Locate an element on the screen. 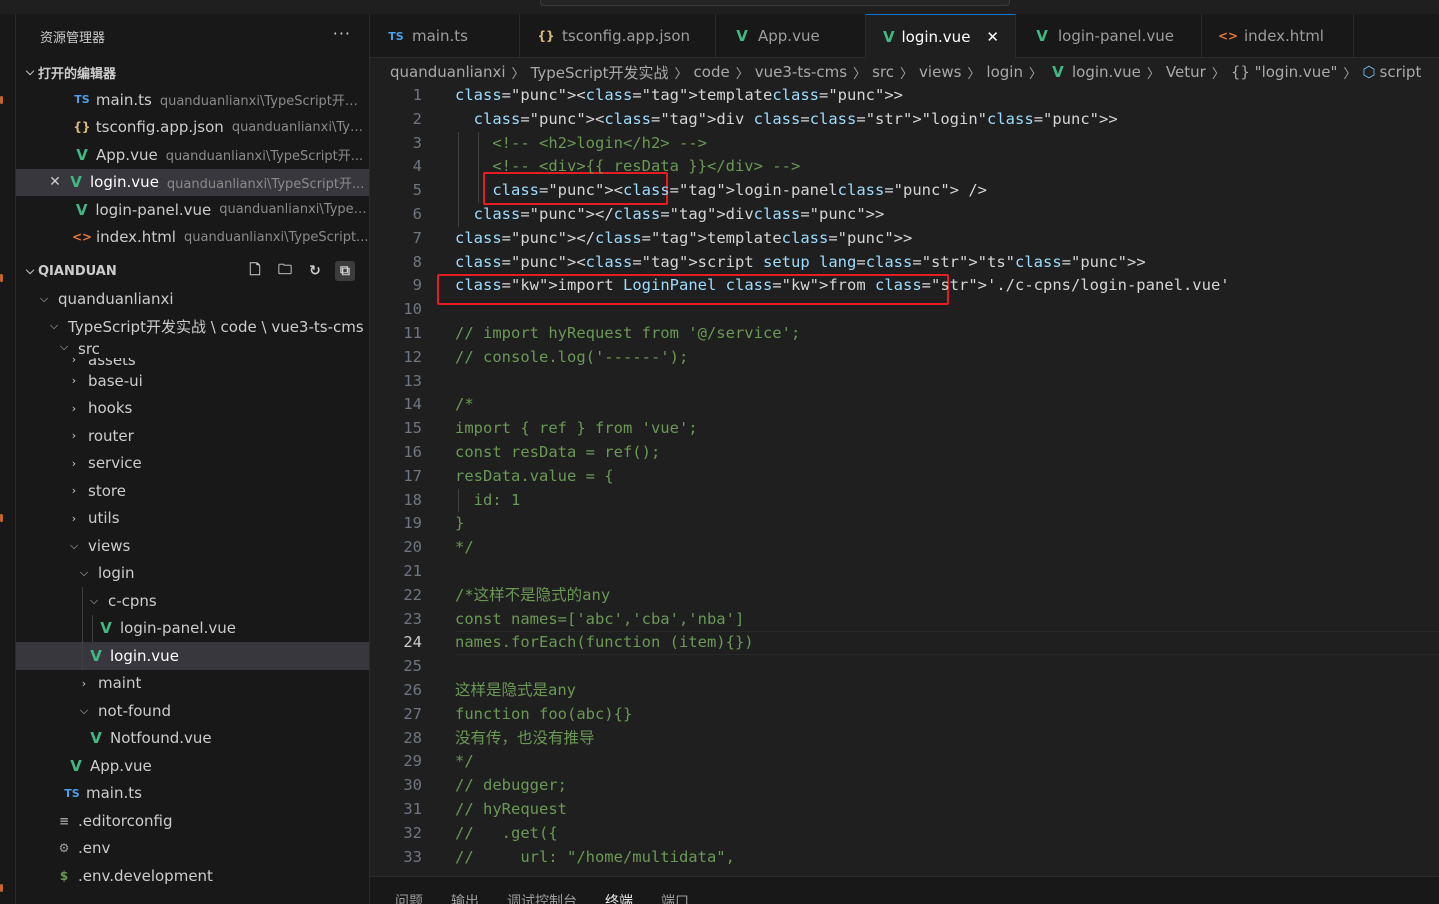 The image size is (1439, 904). workspace-section: ⌵ QIANDUAN 🗋 🗀 ↻ ⧉ is located at coordinates (192, 271).